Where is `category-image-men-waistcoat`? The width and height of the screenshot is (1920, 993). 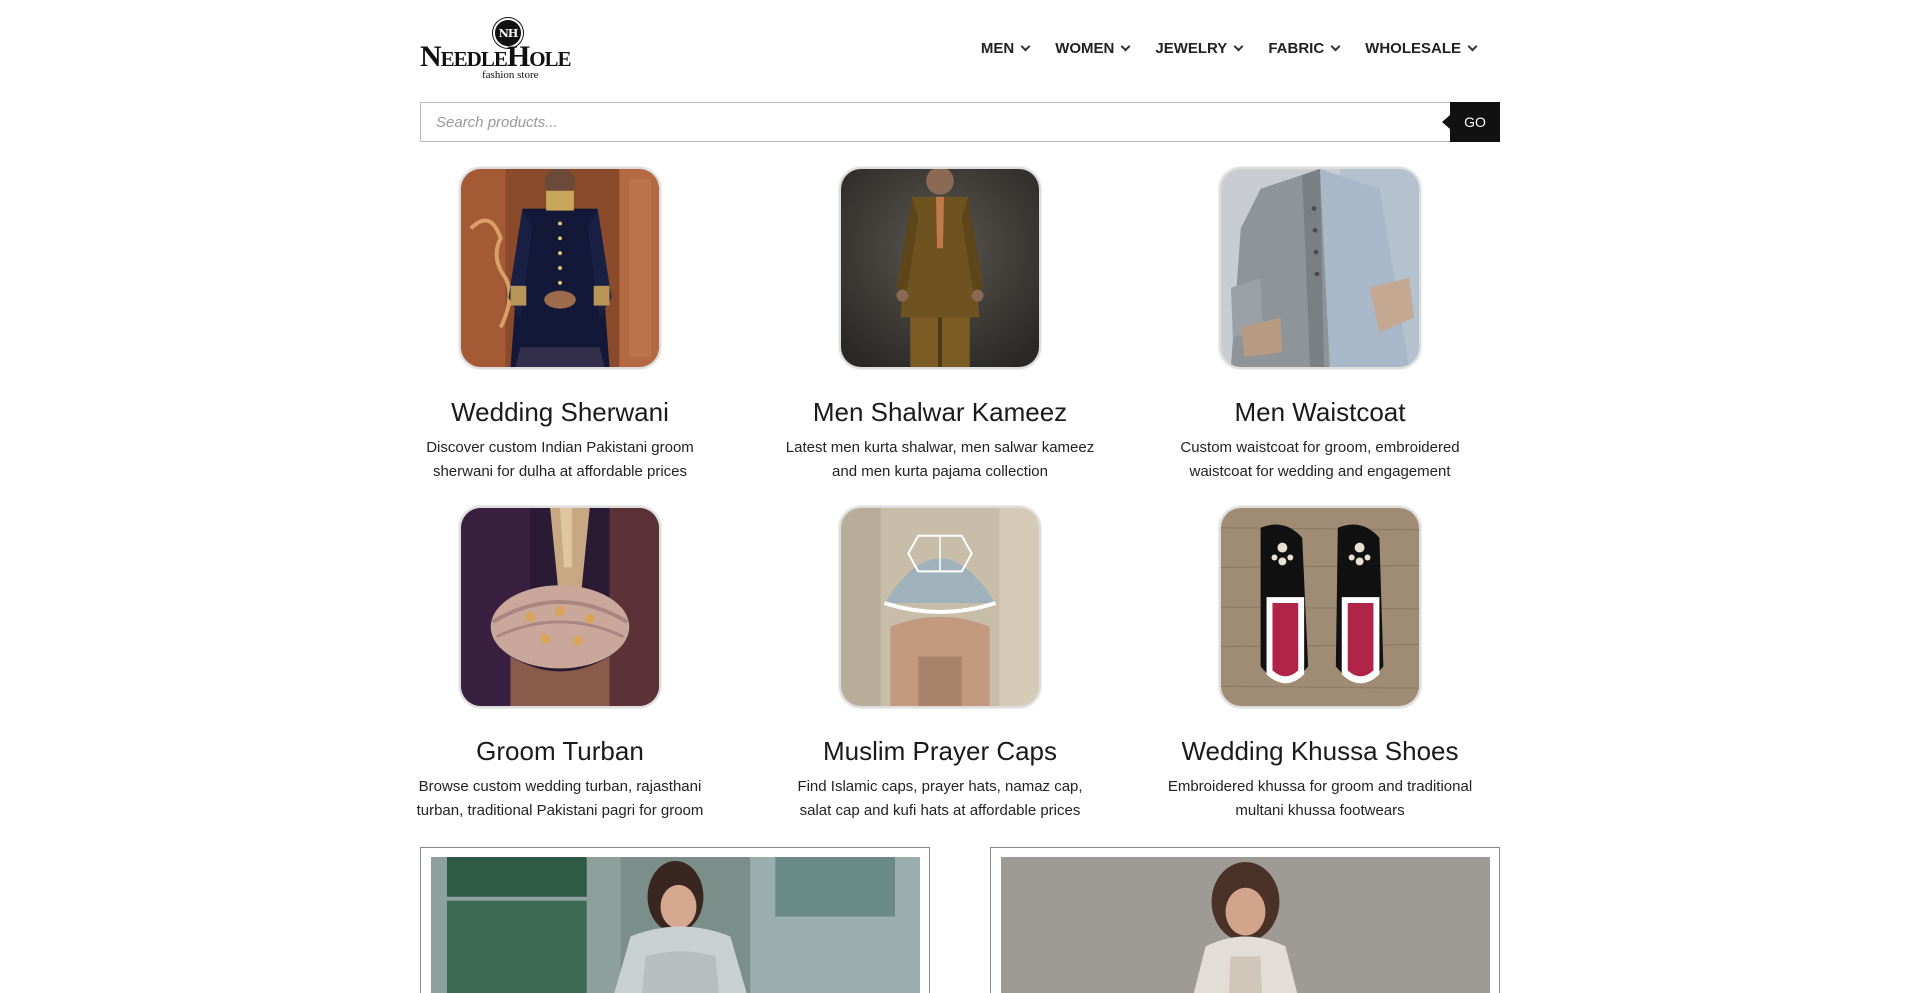 category-image-men-waistcoat is located at coordinates (1320, 268).